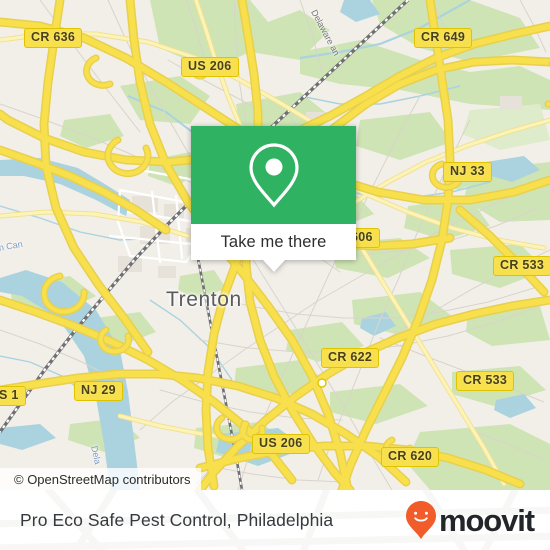 The height and width of the screenshot is (550, 550). Describe the element at coordinates (486, 520) in the screenshot. I see `moovit-wordmark: moovit` at that location.